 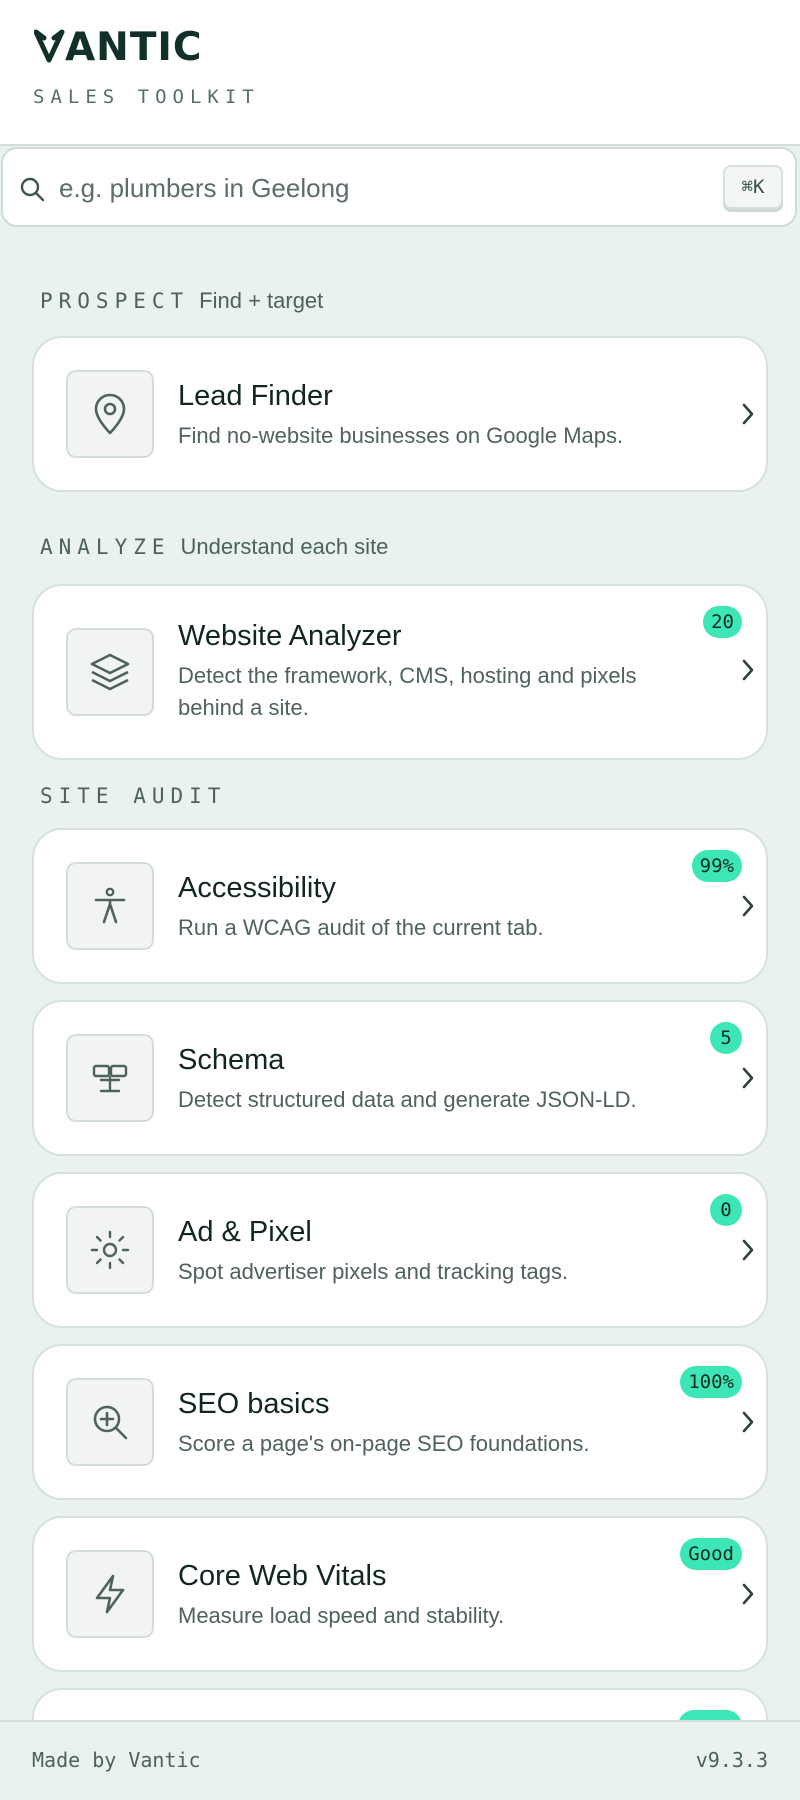 I want to click on section-title: SITE AUDIT, so click(x=133, y=796).